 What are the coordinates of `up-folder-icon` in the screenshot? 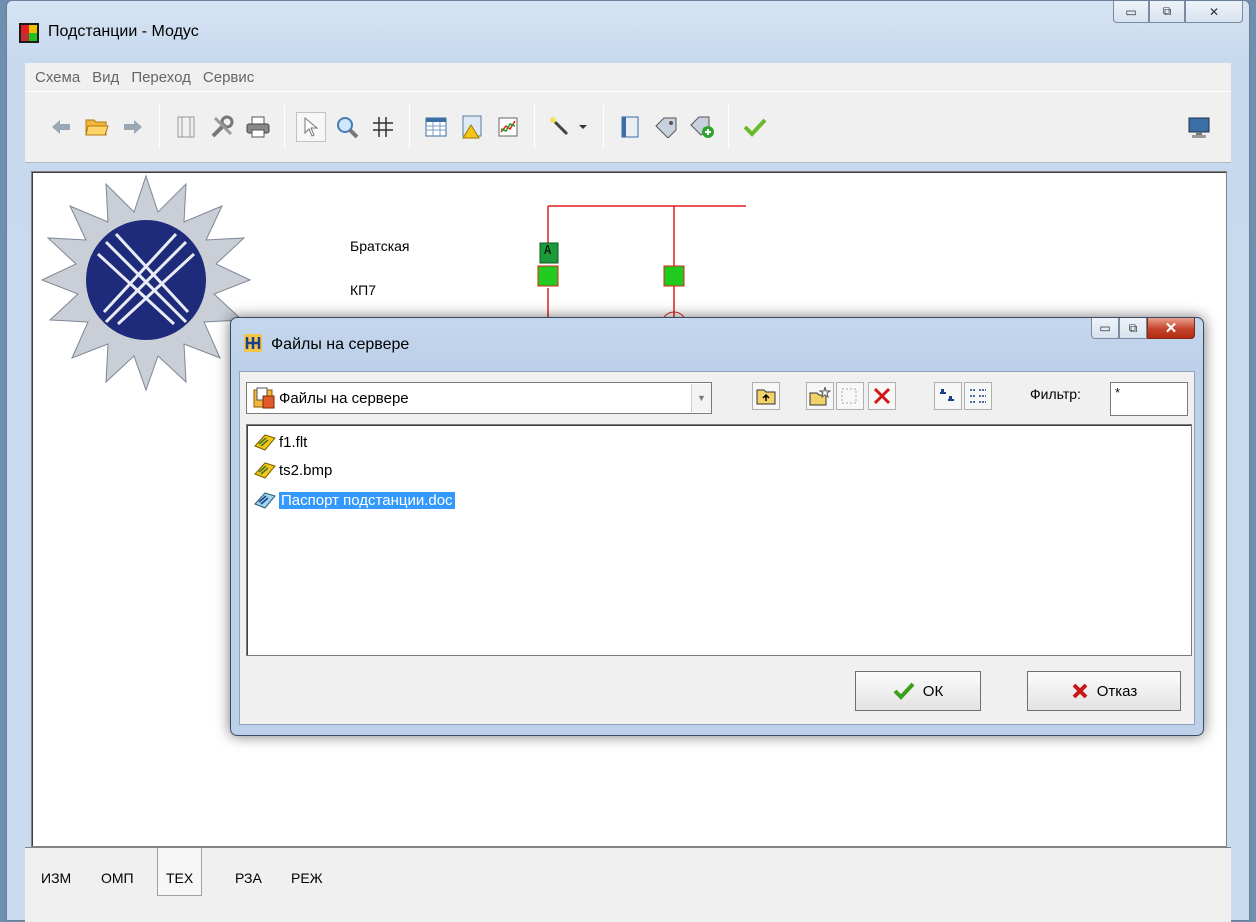 It's located at (766, 397).